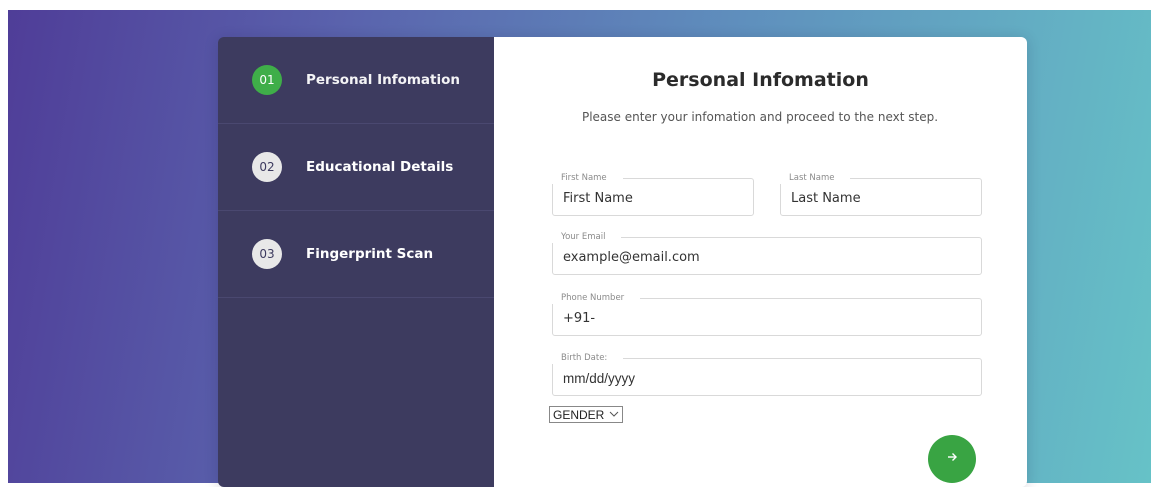  What do you see at coordinates (614, 414) in the screenshot?
I see `chevron-down-icon` at bounding box center [614, 414].